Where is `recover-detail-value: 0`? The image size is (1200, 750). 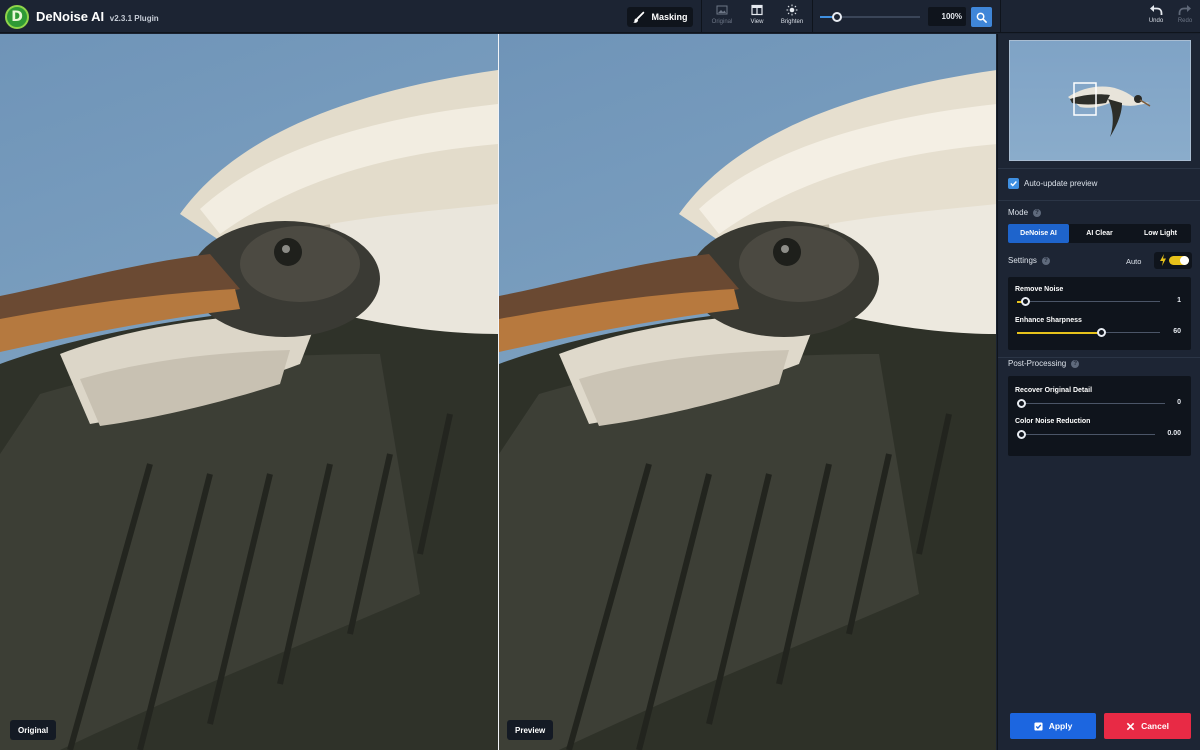
recover-detail-value: 0 is located at coordinates (1179, 402).